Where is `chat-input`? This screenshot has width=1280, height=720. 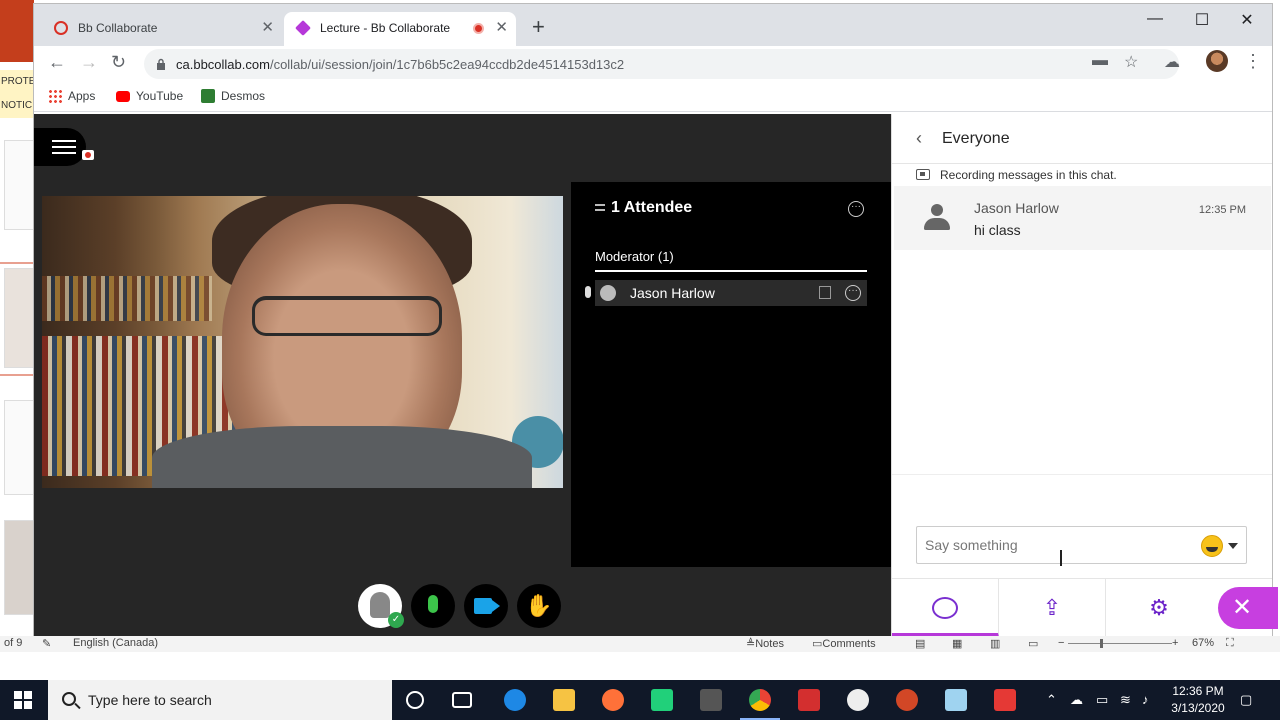
chat-input is located at coordinates (1055, 545).